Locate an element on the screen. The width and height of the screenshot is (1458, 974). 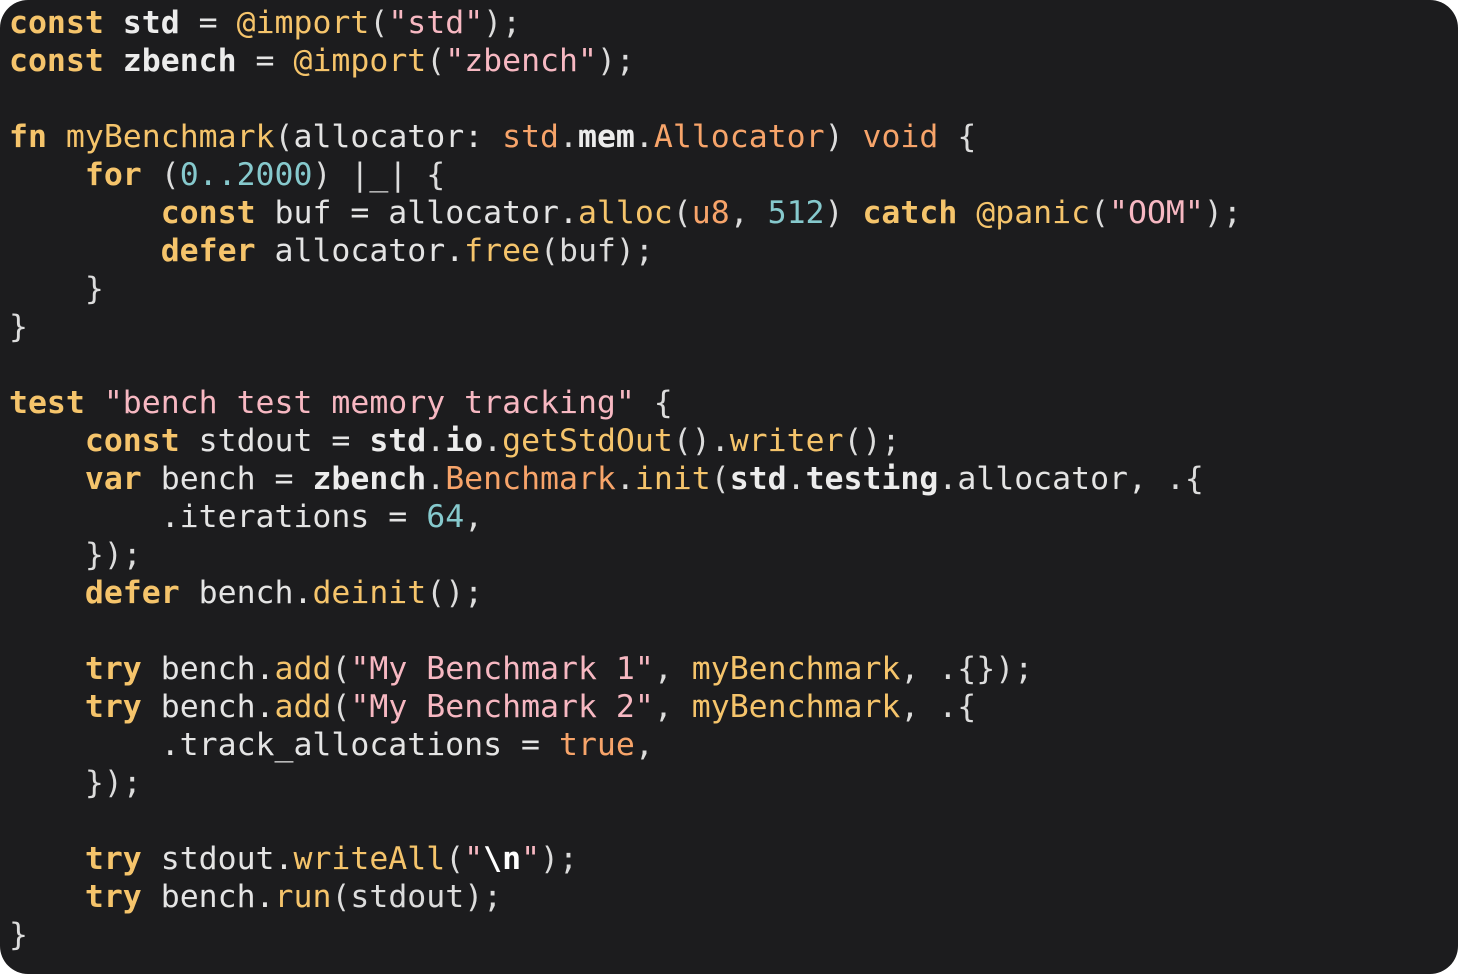
code-token-id: .track_allocations = is located at coordinates (284, 745).